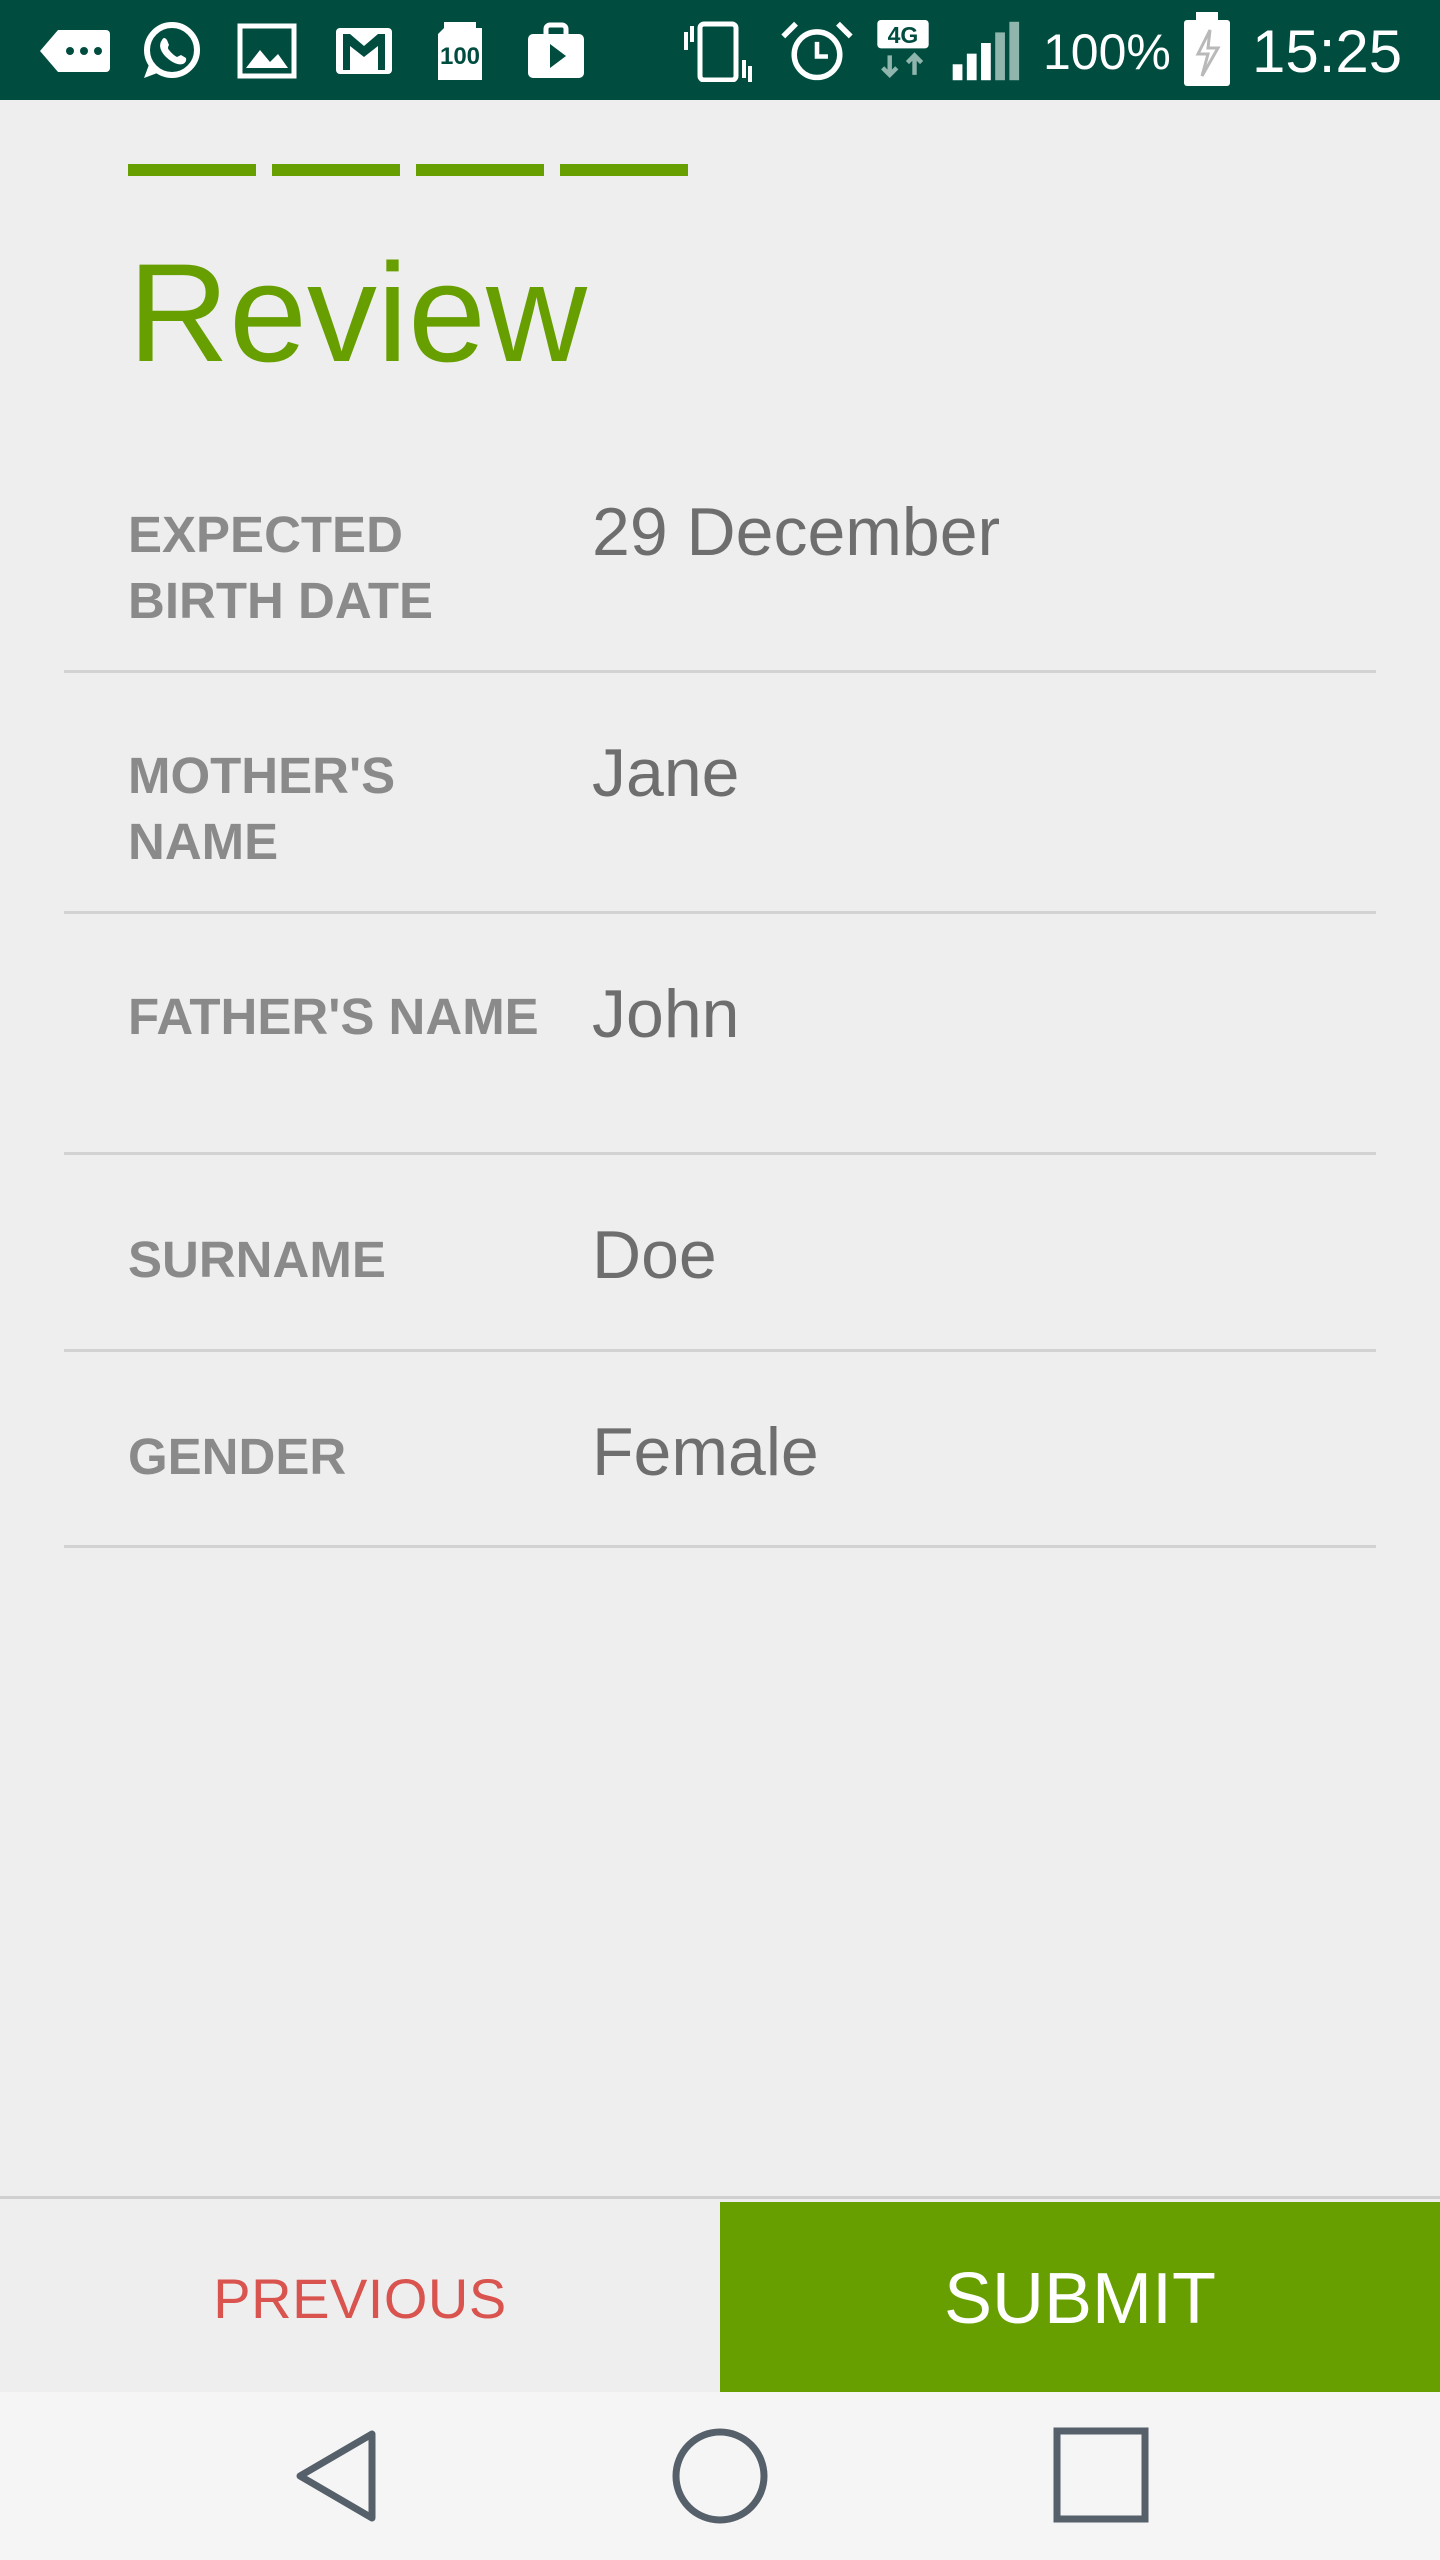 The height and width of the screenshot is (2560, 1440). I want to click on svg-text: 4G, so click(903, 35).